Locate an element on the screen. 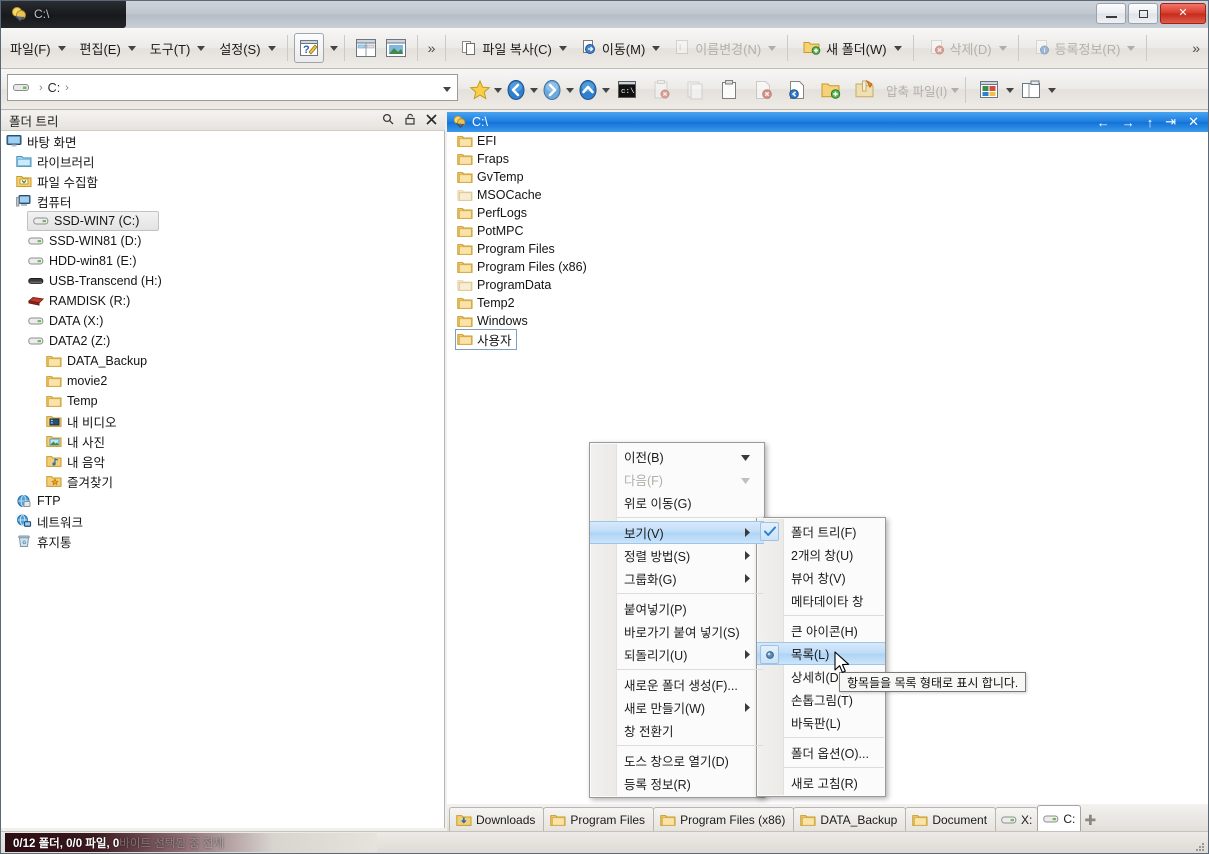 This screenshot has height=854, width=1209. new-folder-button: 새 폴더(W) is located at coordinates (850, 48).